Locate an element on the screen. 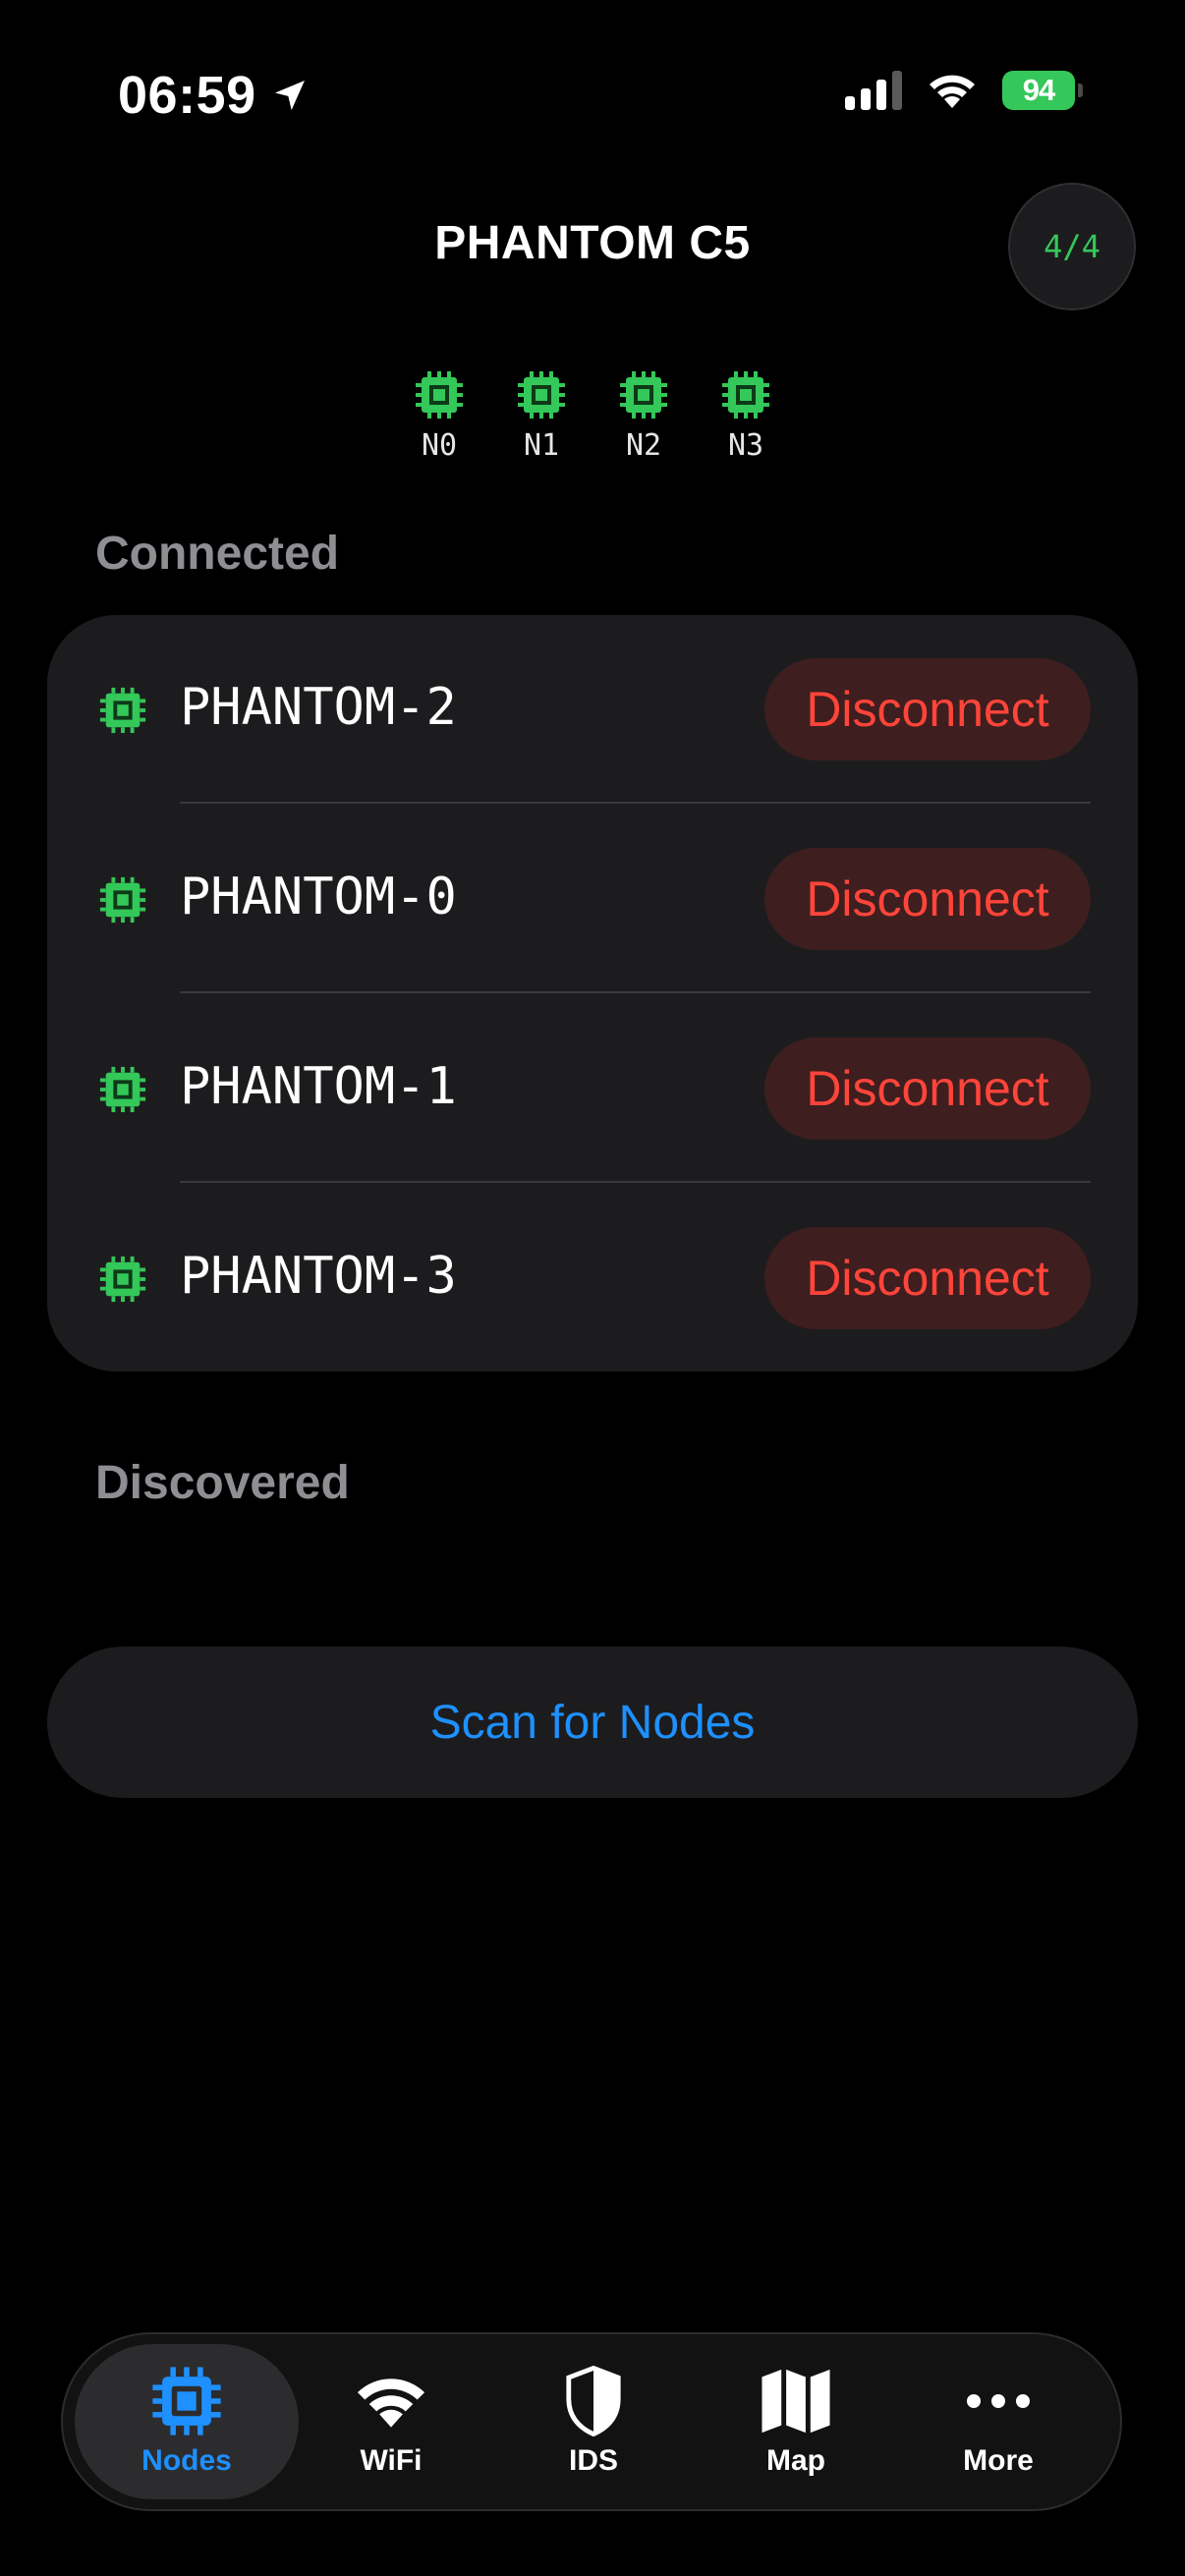 Image resolution: width=1185 pixels, height=2576 pixels. battery-icon: 94 is located at coordinates (1042, 90).